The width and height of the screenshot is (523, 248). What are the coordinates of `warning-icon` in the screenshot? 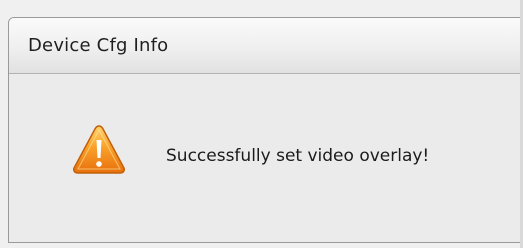 It's located at (99, 149).